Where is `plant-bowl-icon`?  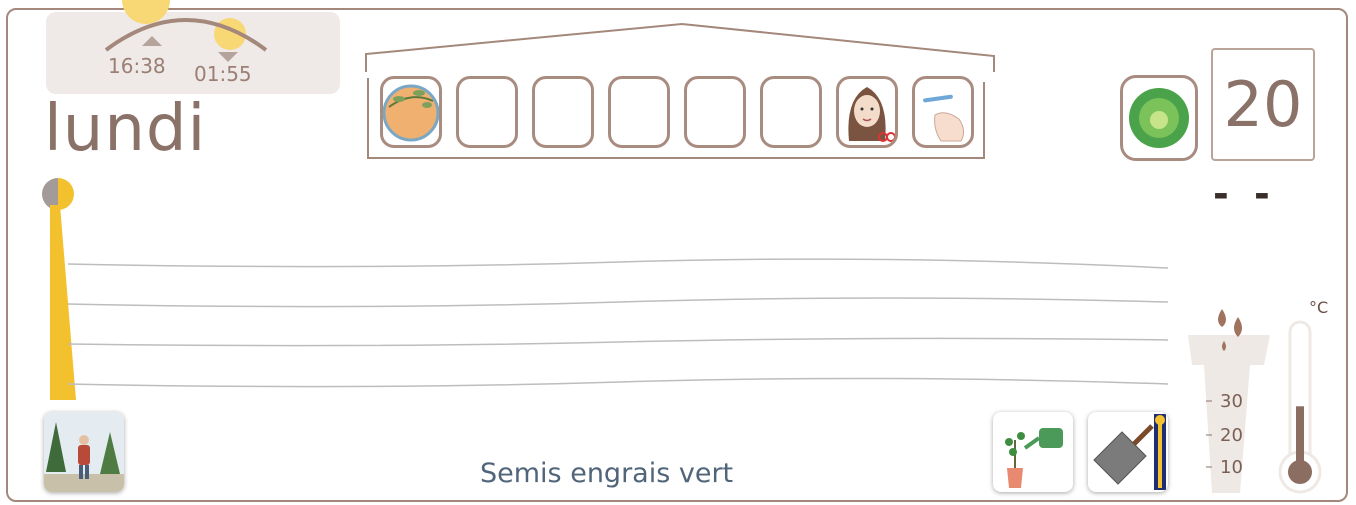 plant-bowl-icon is located at coordinates (411, 113).